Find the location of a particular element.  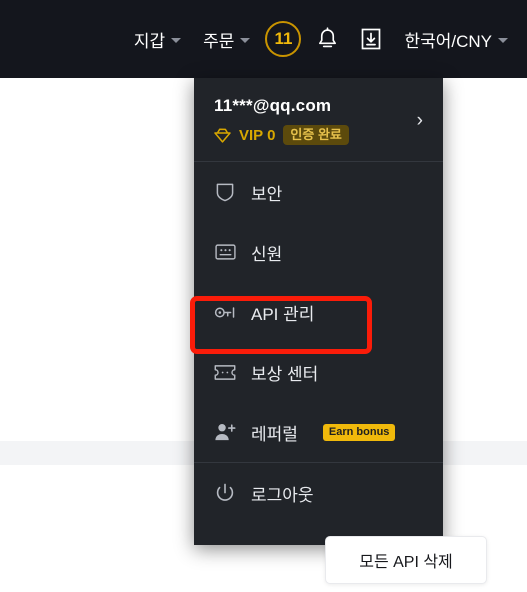

menu-item-api-management: API 관리 is located at coordinates (318, 312).